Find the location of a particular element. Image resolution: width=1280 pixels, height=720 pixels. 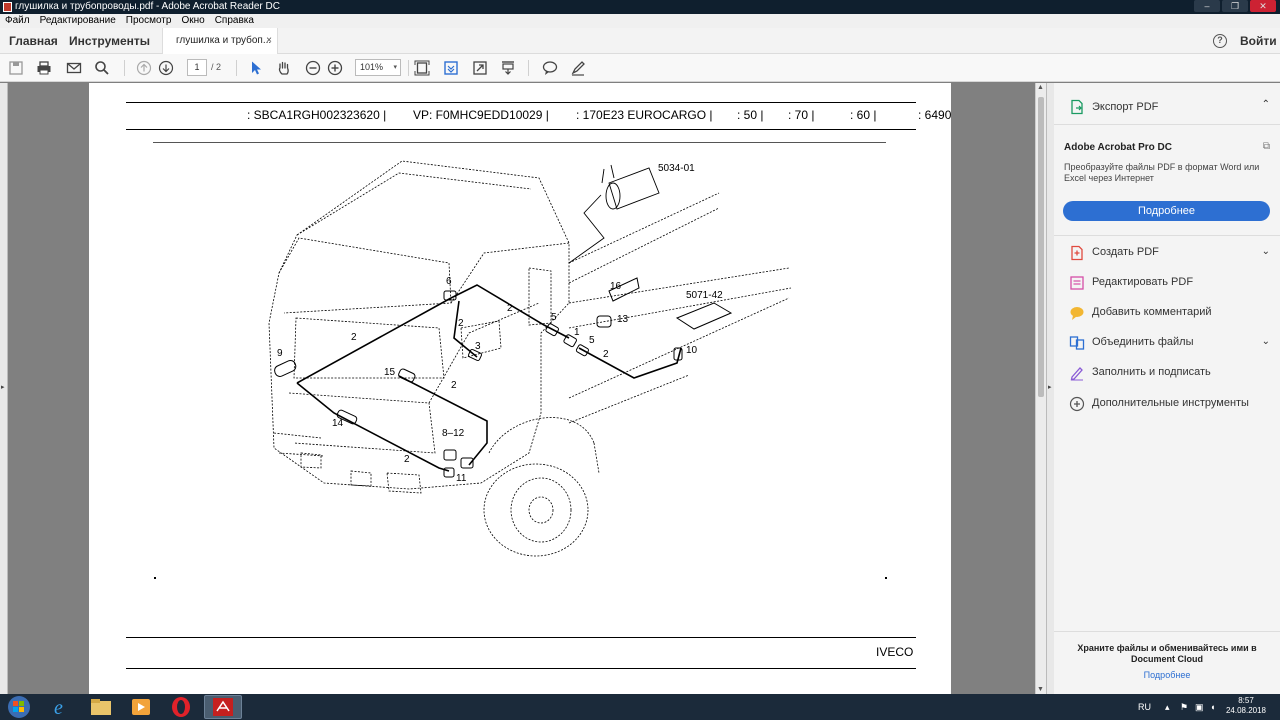

acrobat-taskbar-icon is located at coordinates (223, 707).